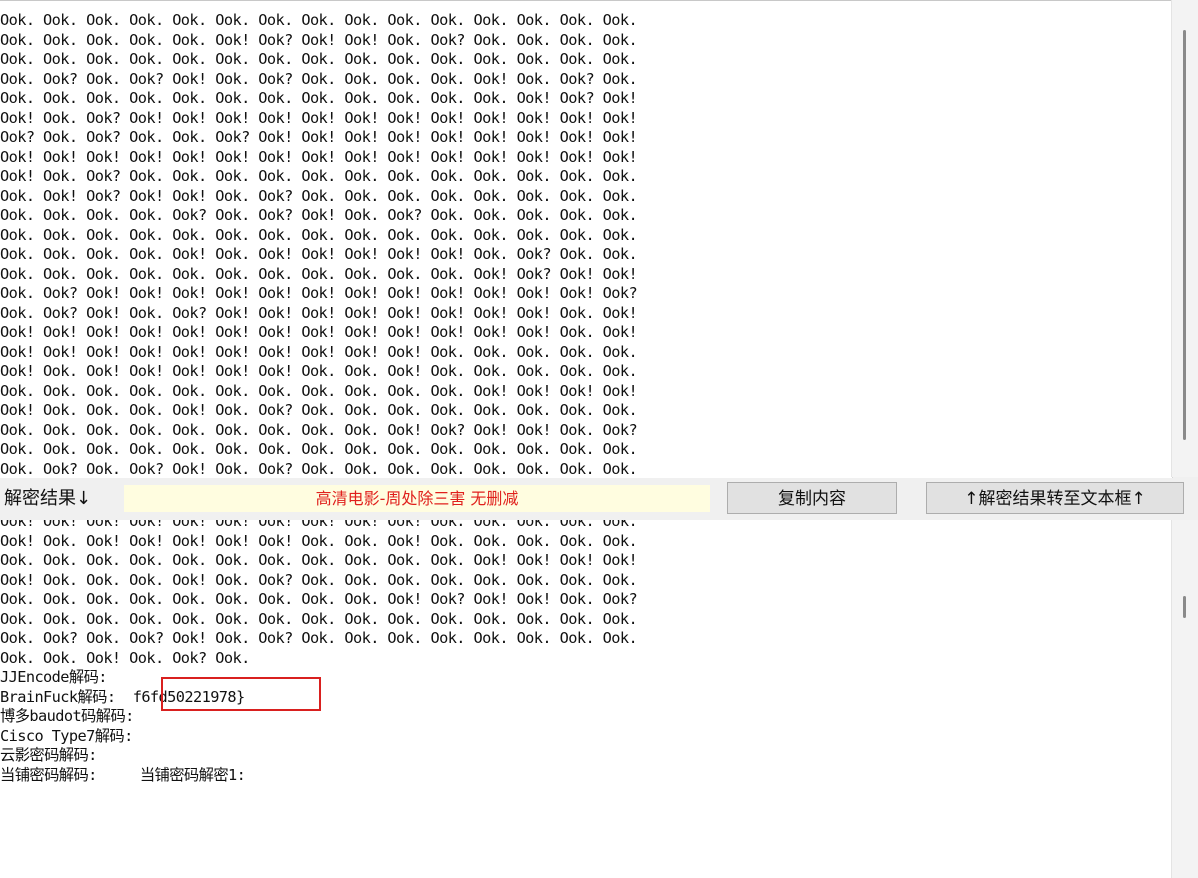 This screenshot has height=878, width=1198. I want to click on highlight-box, so click(241, 694).